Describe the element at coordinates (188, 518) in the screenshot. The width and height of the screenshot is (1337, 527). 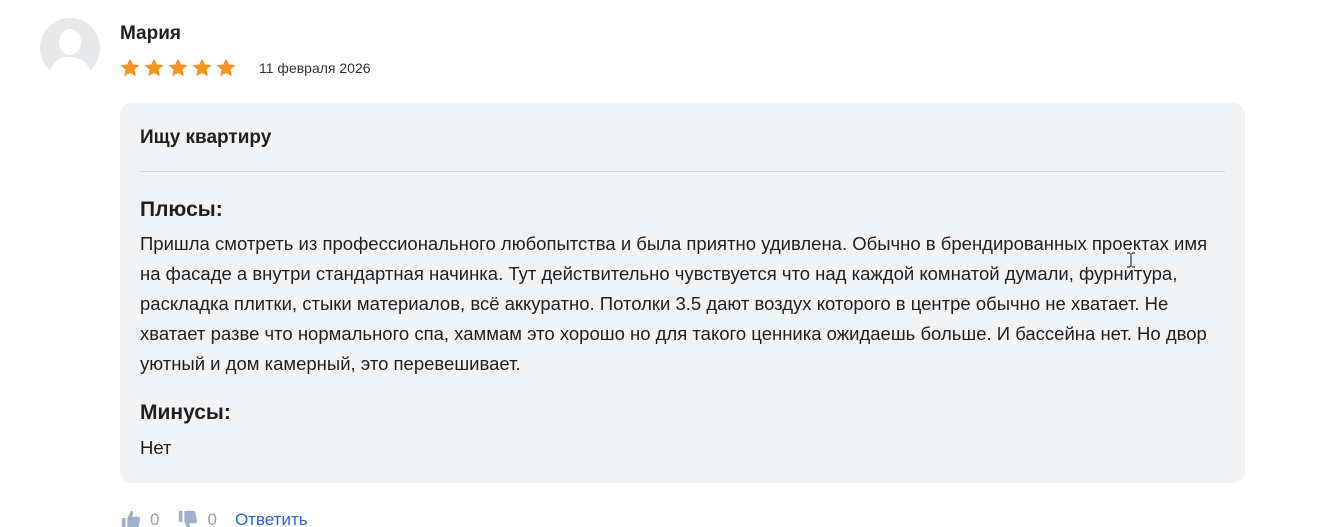
I see `thumbs-down-icon` at that location.